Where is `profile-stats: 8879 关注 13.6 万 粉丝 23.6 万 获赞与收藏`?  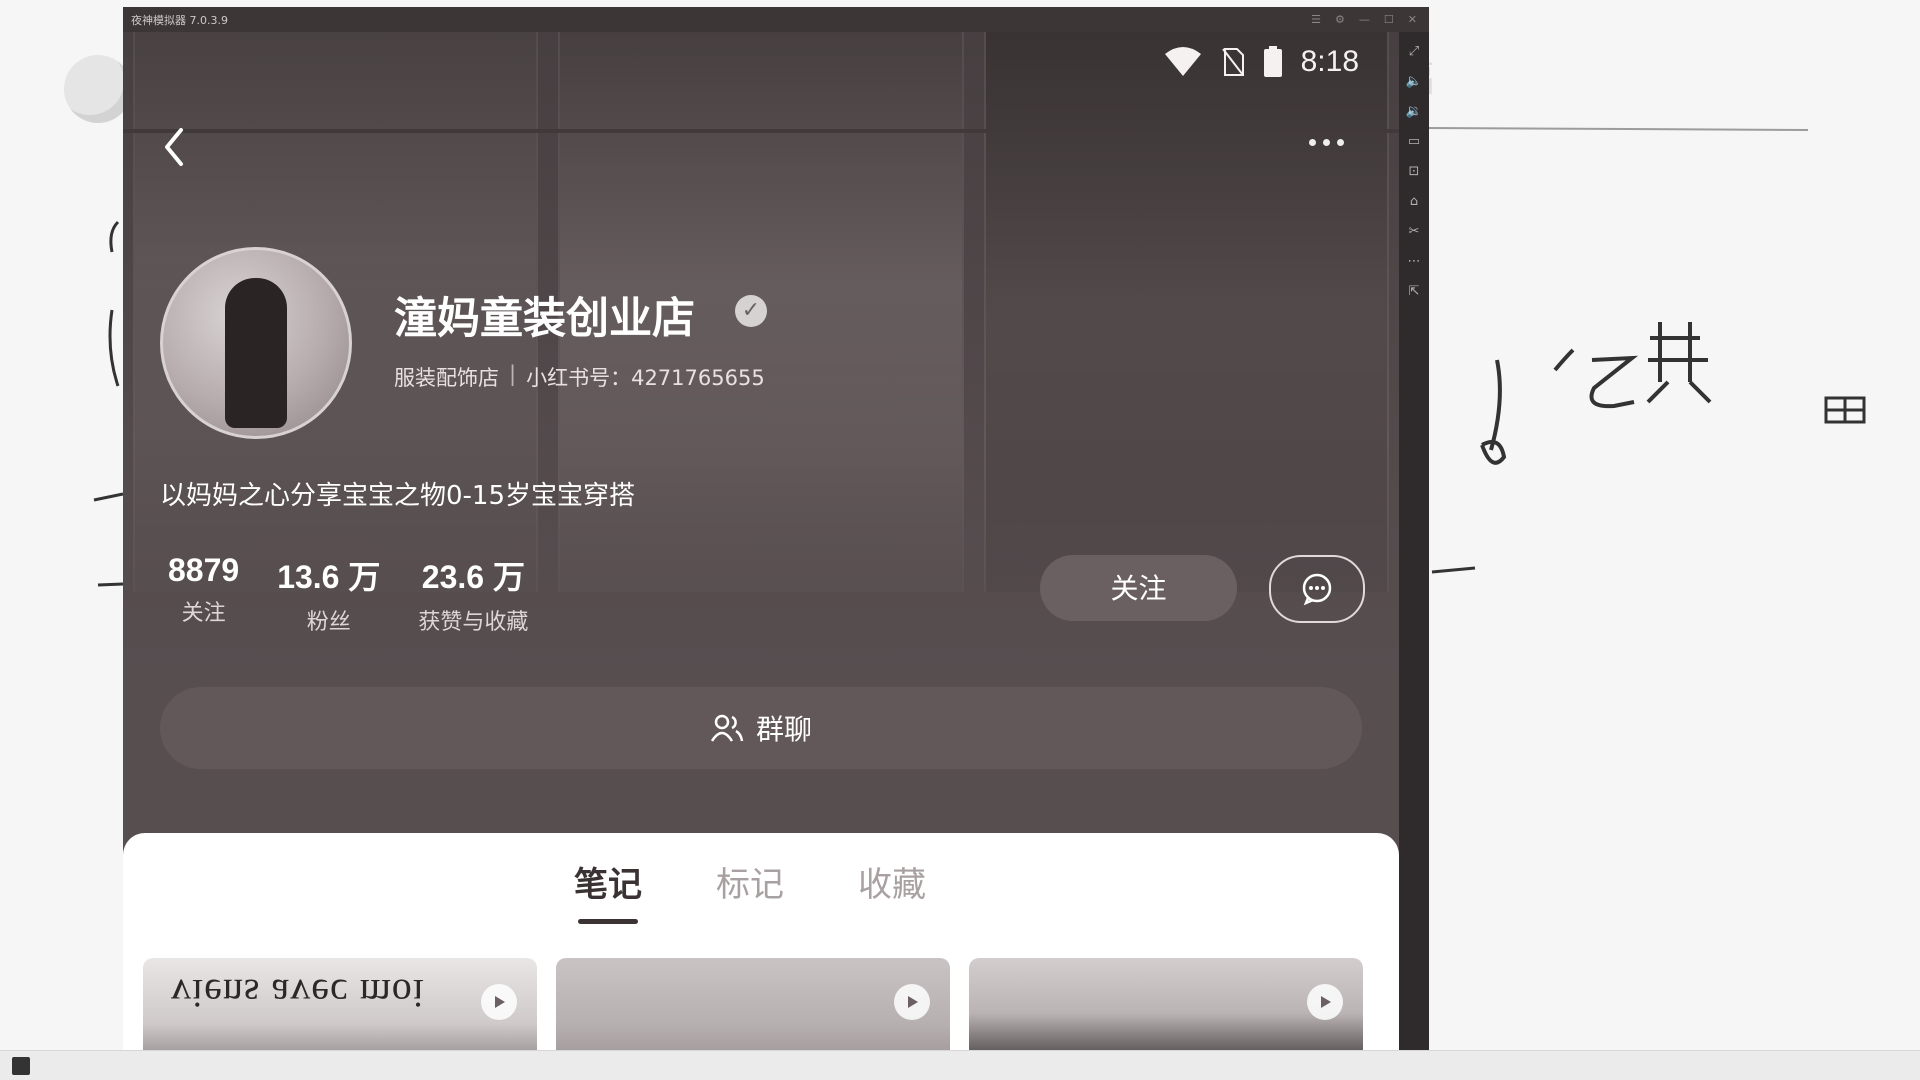
profile-stats: 8879 关注 13.6 万 粉丝 23.6 万 获赞与收藏 is located at coordinates (348, 594).